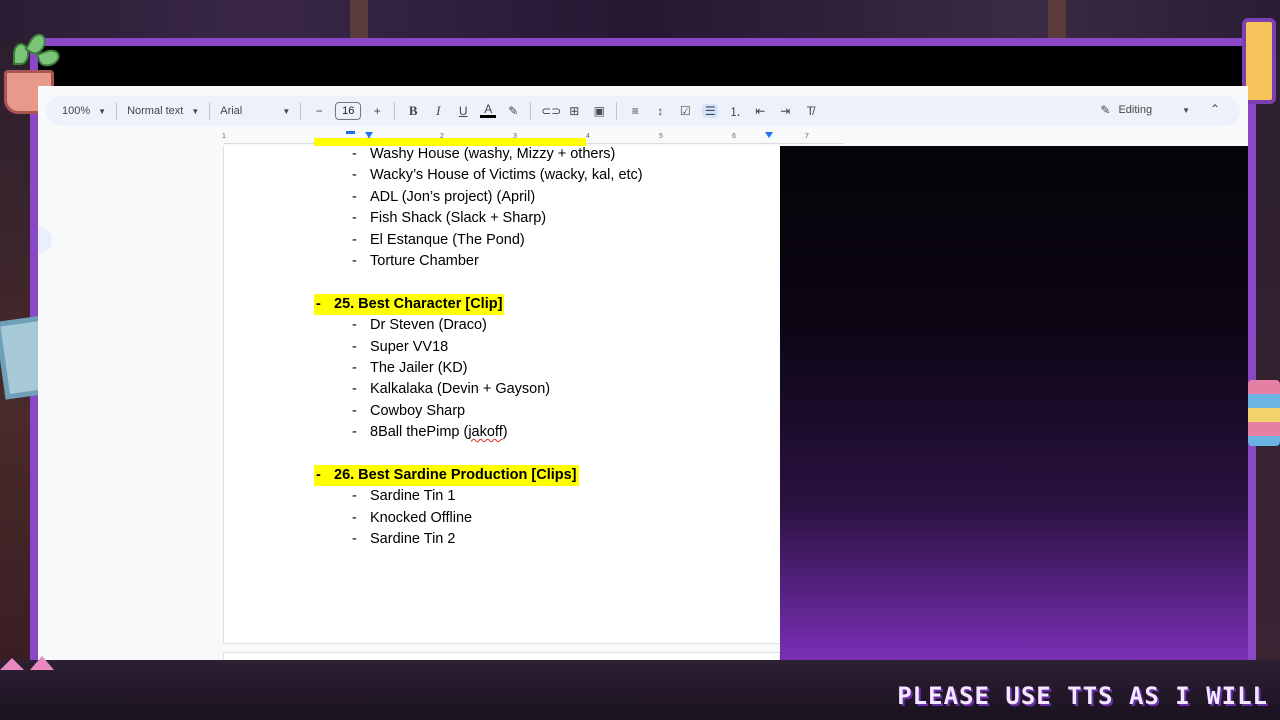 This screenshot has width=1280, height=720. What do you see at coordinates (544, 240) in the screenshot?
I see `list-item: - El Estanque (The Pond)` at bounding box center [544, 240].